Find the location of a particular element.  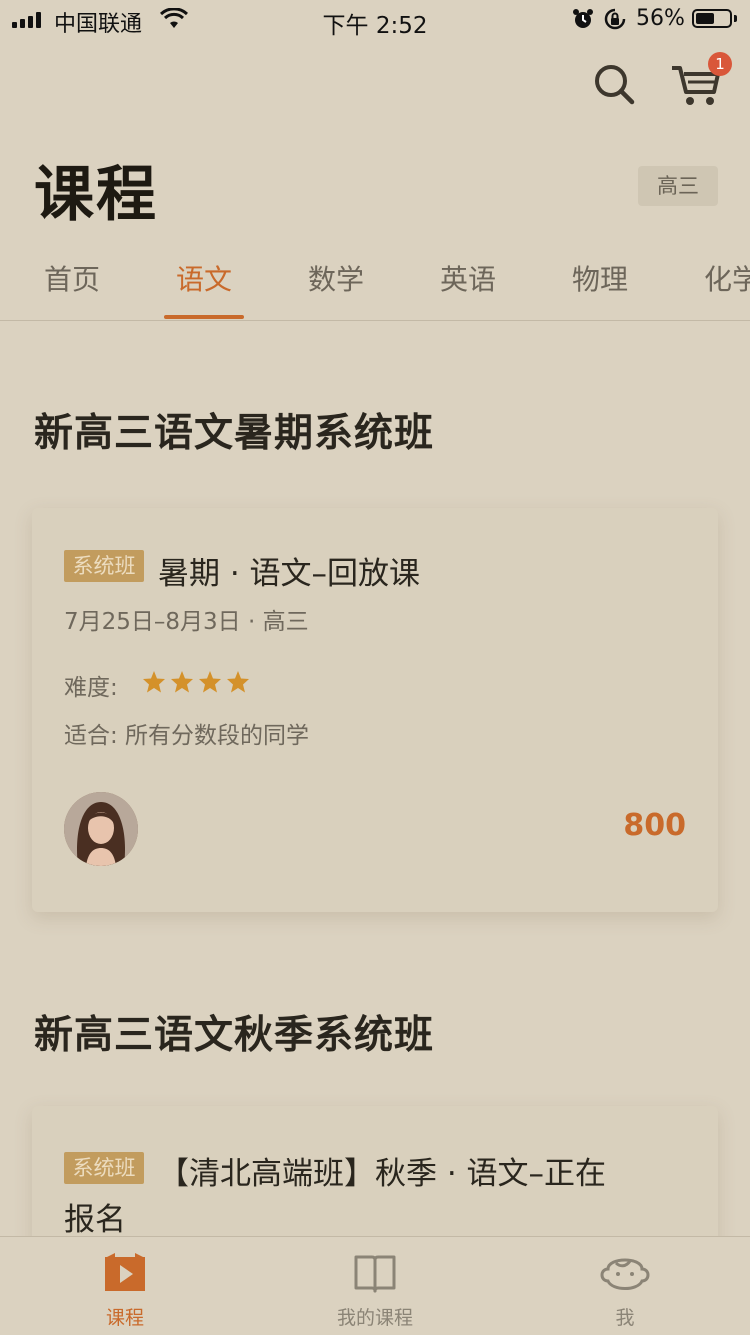

bottom-tab-bar: 课程 我的课程 我 is located at coordinates (375, 1285).